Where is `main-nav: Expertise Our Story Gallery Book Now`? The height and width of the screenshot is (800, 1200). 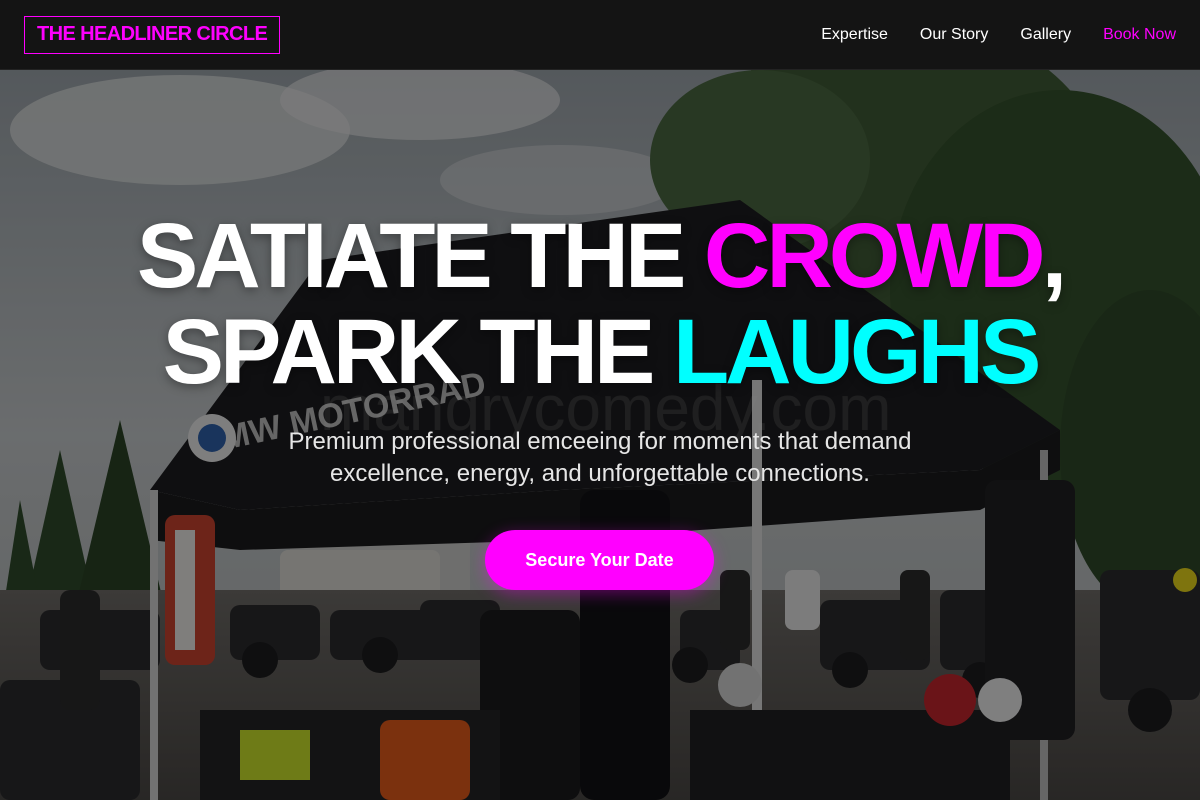
main-nav: Expertise Our Story Gallery Book Now is located at coordinates (998, 35).